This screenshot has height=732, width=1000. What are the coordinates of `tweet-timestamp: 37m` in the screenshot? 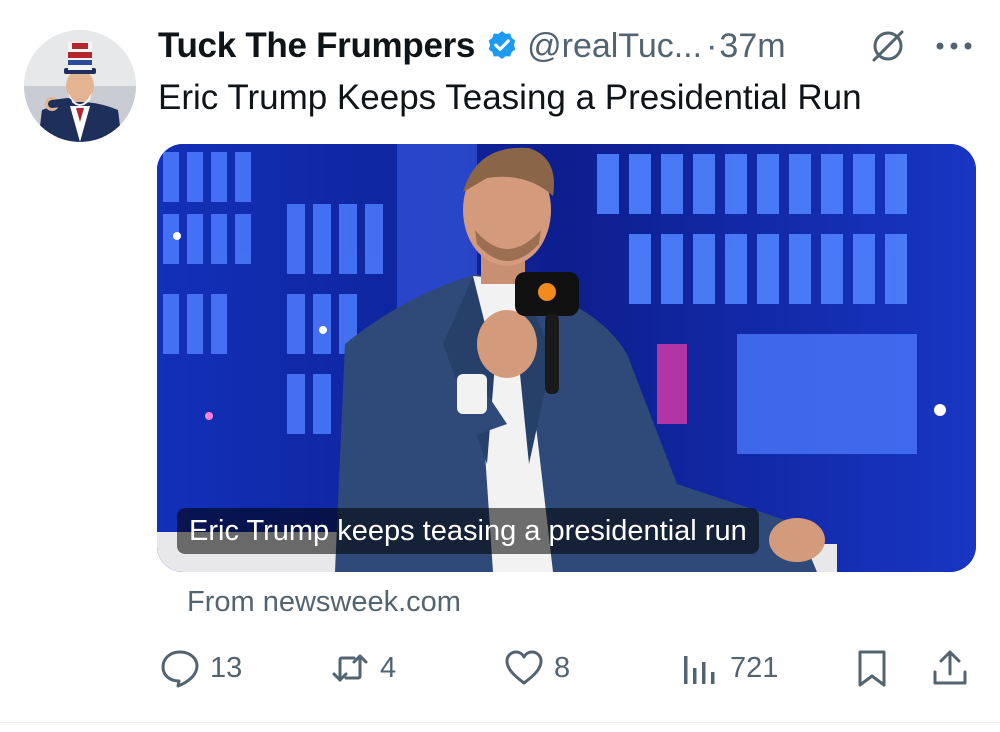 It's located at (752, 46).